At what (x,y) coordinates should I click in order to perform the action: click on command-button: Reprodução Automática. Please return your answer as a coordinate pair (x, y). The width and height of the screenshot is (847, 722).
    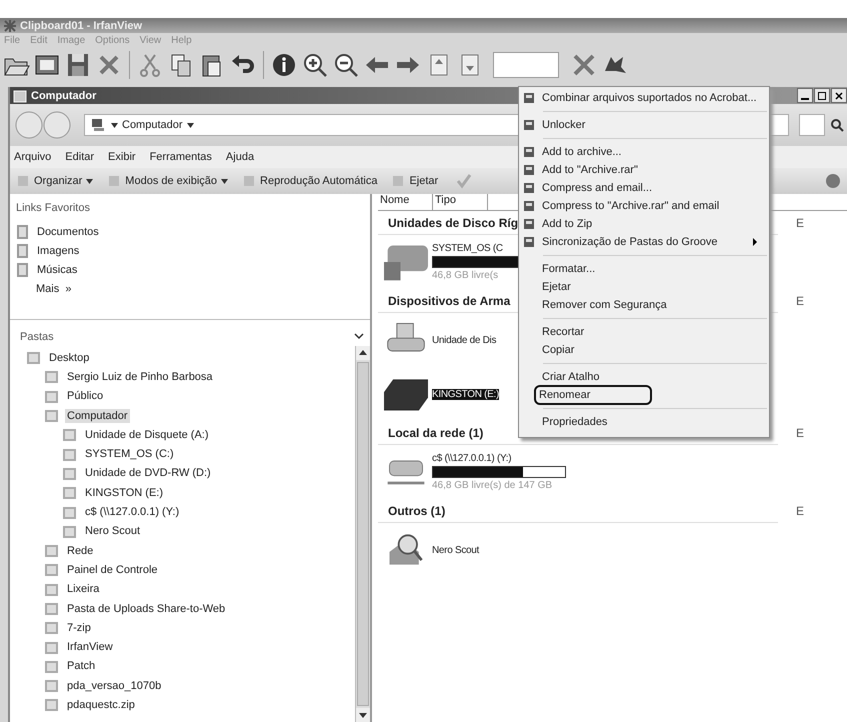
    Looking at the image, I should click on (310, 181).